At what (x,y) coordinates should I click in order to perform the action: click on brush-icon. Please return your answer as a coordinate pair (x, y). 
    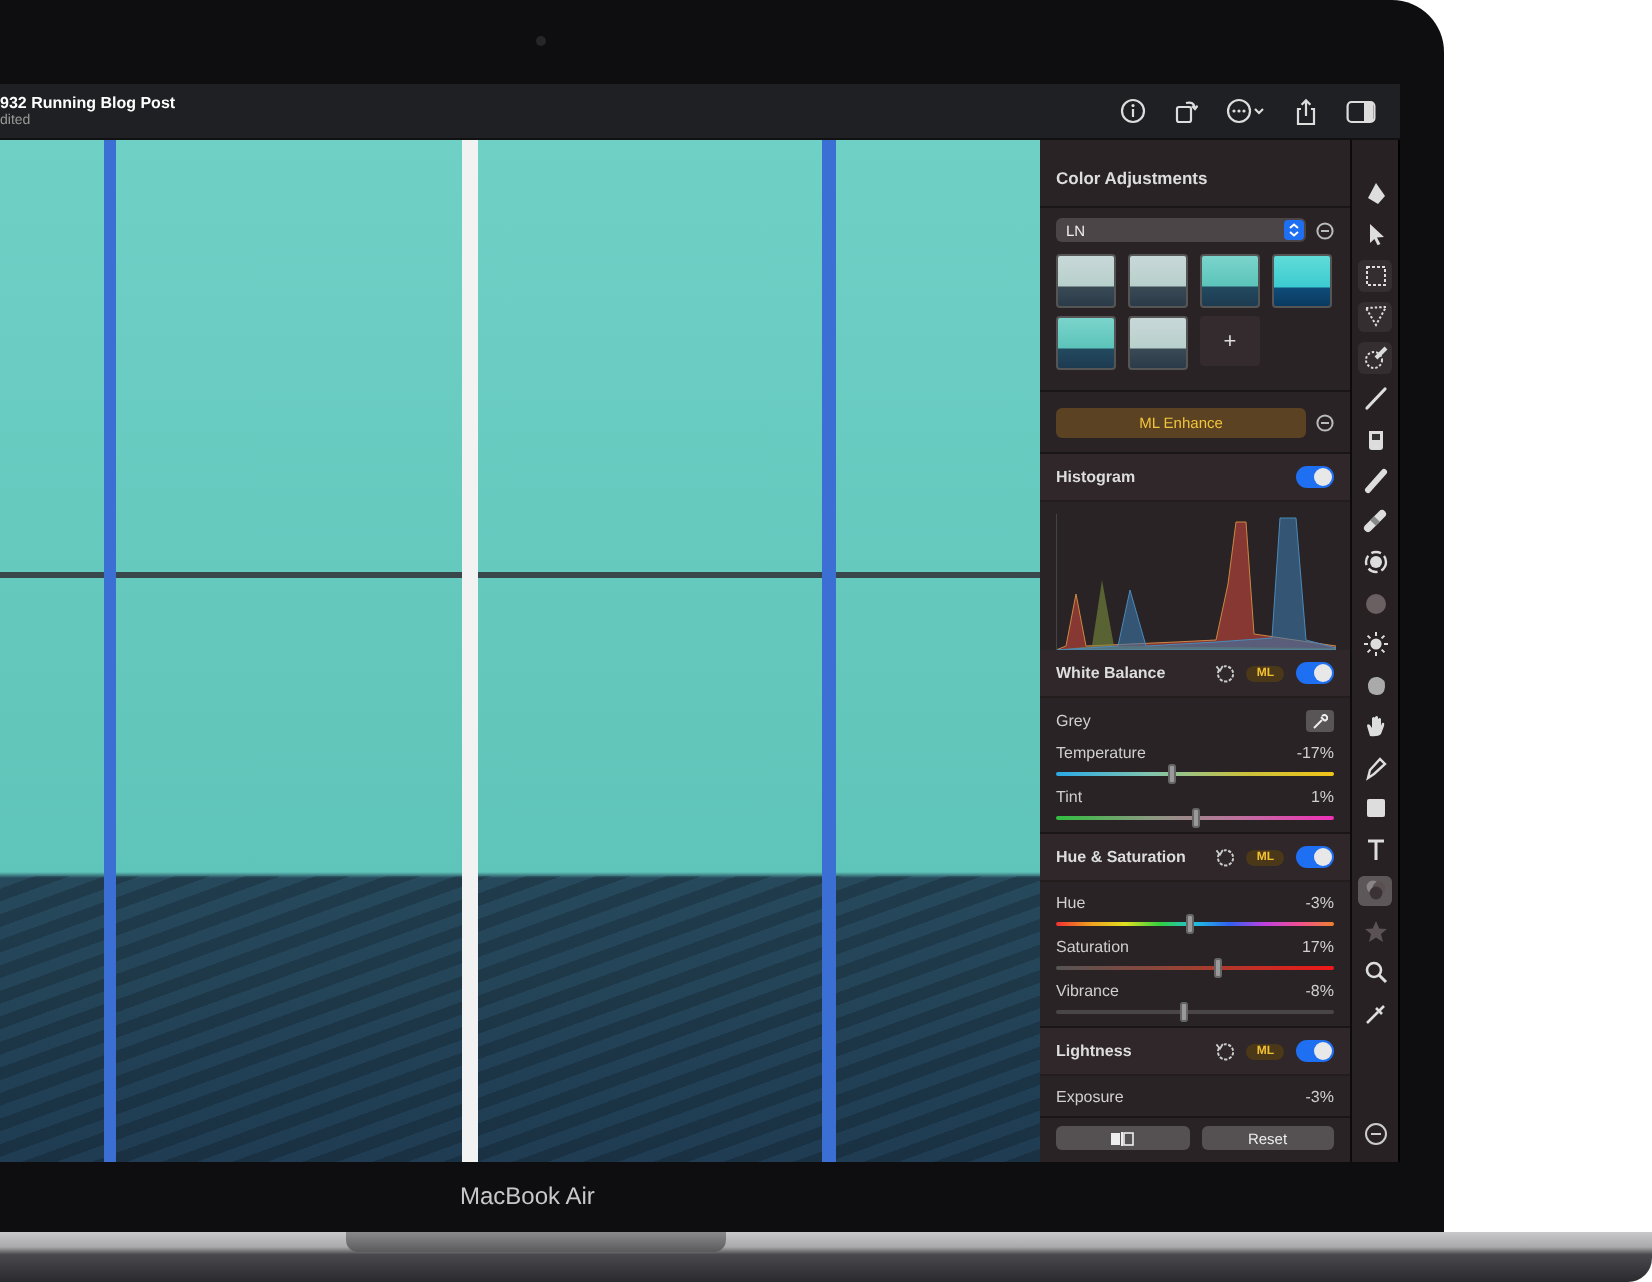
    Looking at the image, I should click on (1375, 398).